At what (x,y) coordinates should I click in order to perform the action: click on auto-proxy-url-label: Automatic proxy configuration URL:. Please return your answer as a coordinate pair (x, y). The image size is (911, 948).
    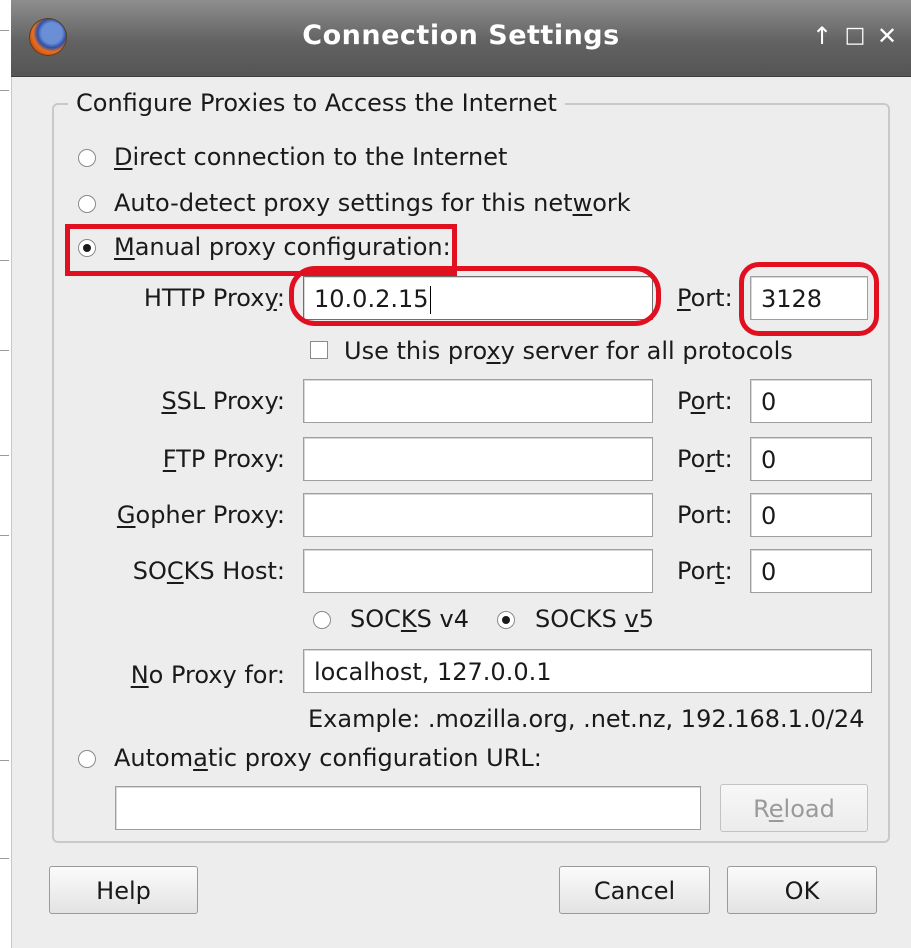
    Looking at the image, I should click on (328, 758).